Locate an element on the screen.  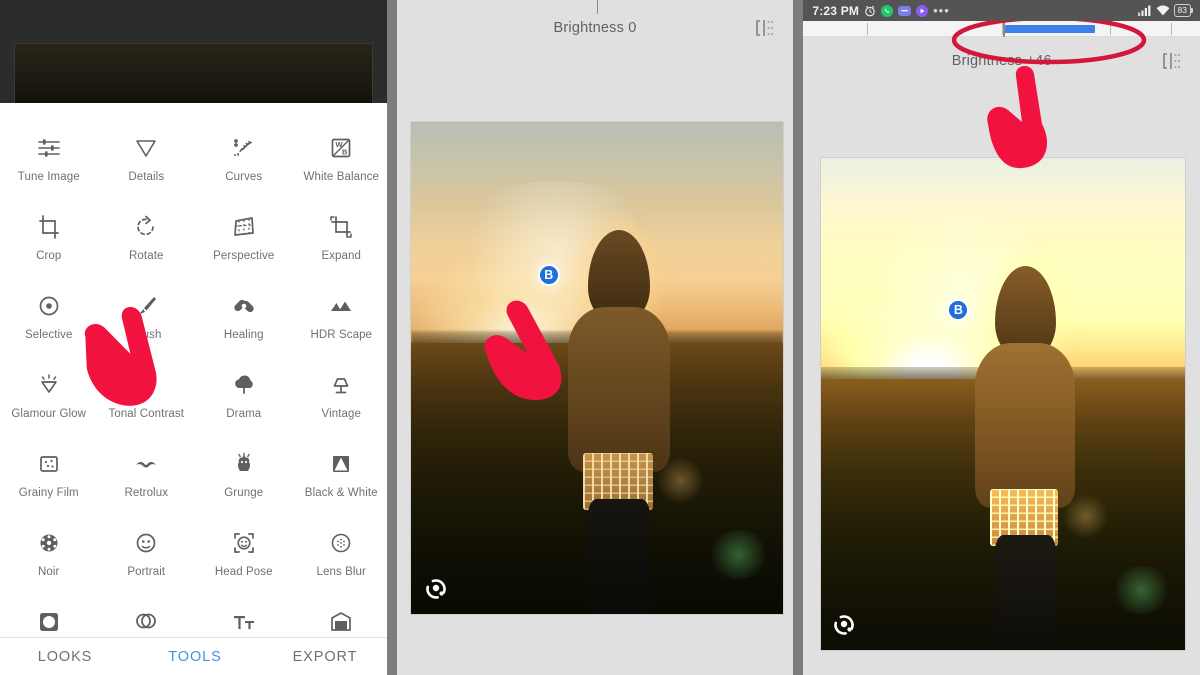
tool-details: Details is located at coordinates (147, 162).